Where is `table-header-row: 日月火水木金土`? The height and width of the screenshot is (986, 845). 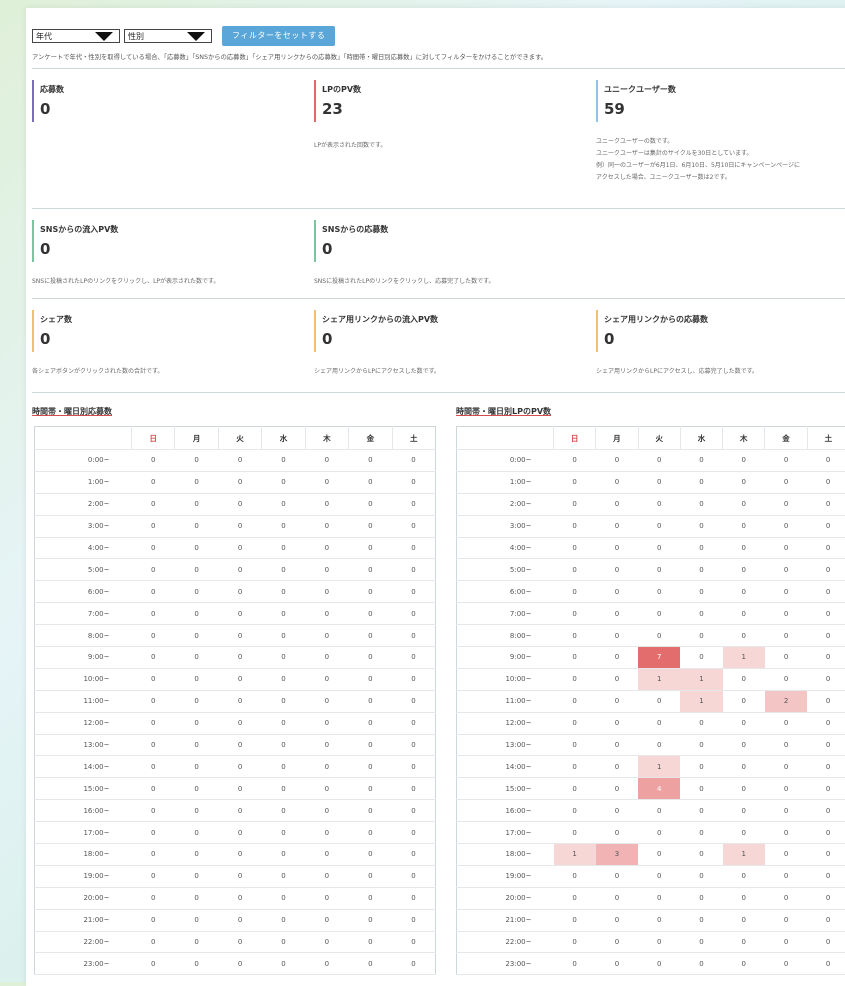
table-header-row: 日月火水木金土 is located at coordinates (235, 438).